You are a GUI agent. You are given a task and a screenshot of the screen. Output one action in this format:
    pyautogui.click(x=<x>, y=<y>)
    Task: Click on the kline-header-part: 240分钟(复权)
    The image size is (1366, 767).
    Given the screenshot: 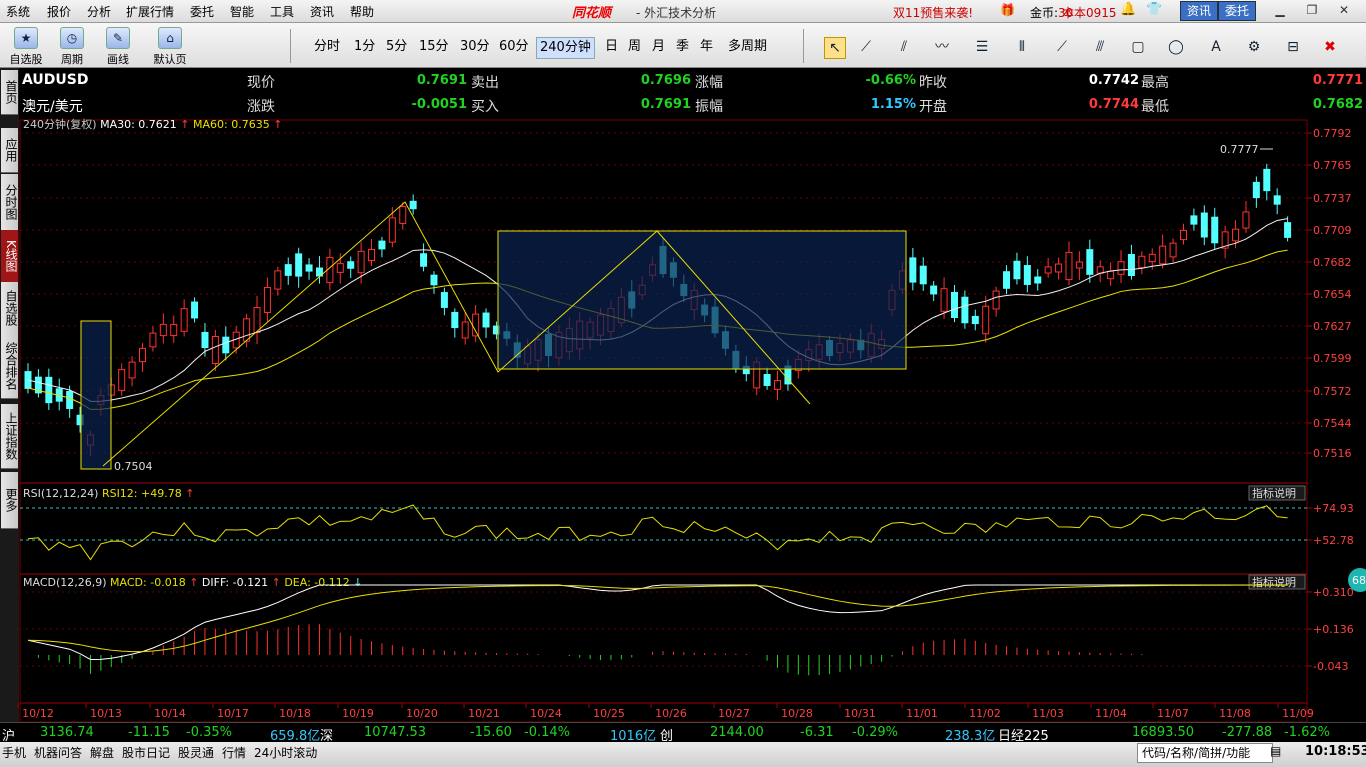 What is the action you would take?
    pyautogui.click(x=61, y=124)
    